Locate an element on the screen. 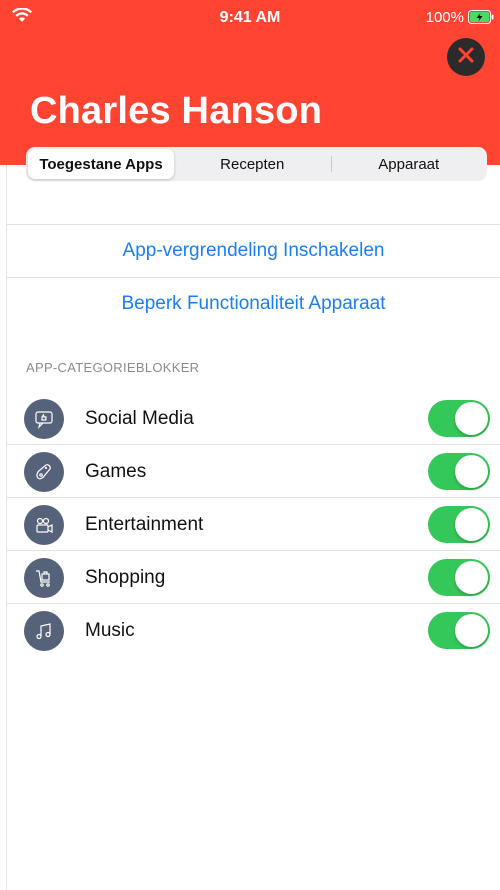 This screenshot has height=890, width=500. list-item: Music is located at coordinates (253, 630).